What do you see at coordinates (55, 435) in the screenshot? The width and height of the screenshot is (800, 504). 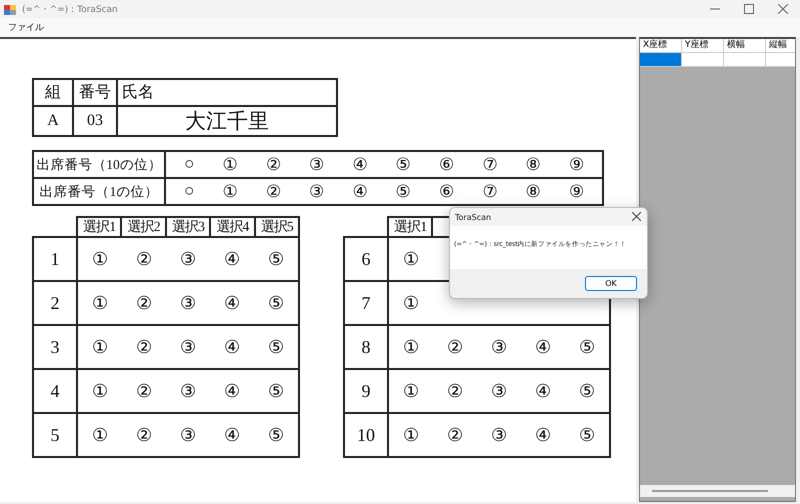 I see `question-number: 5` at bounding box center [55, 435].